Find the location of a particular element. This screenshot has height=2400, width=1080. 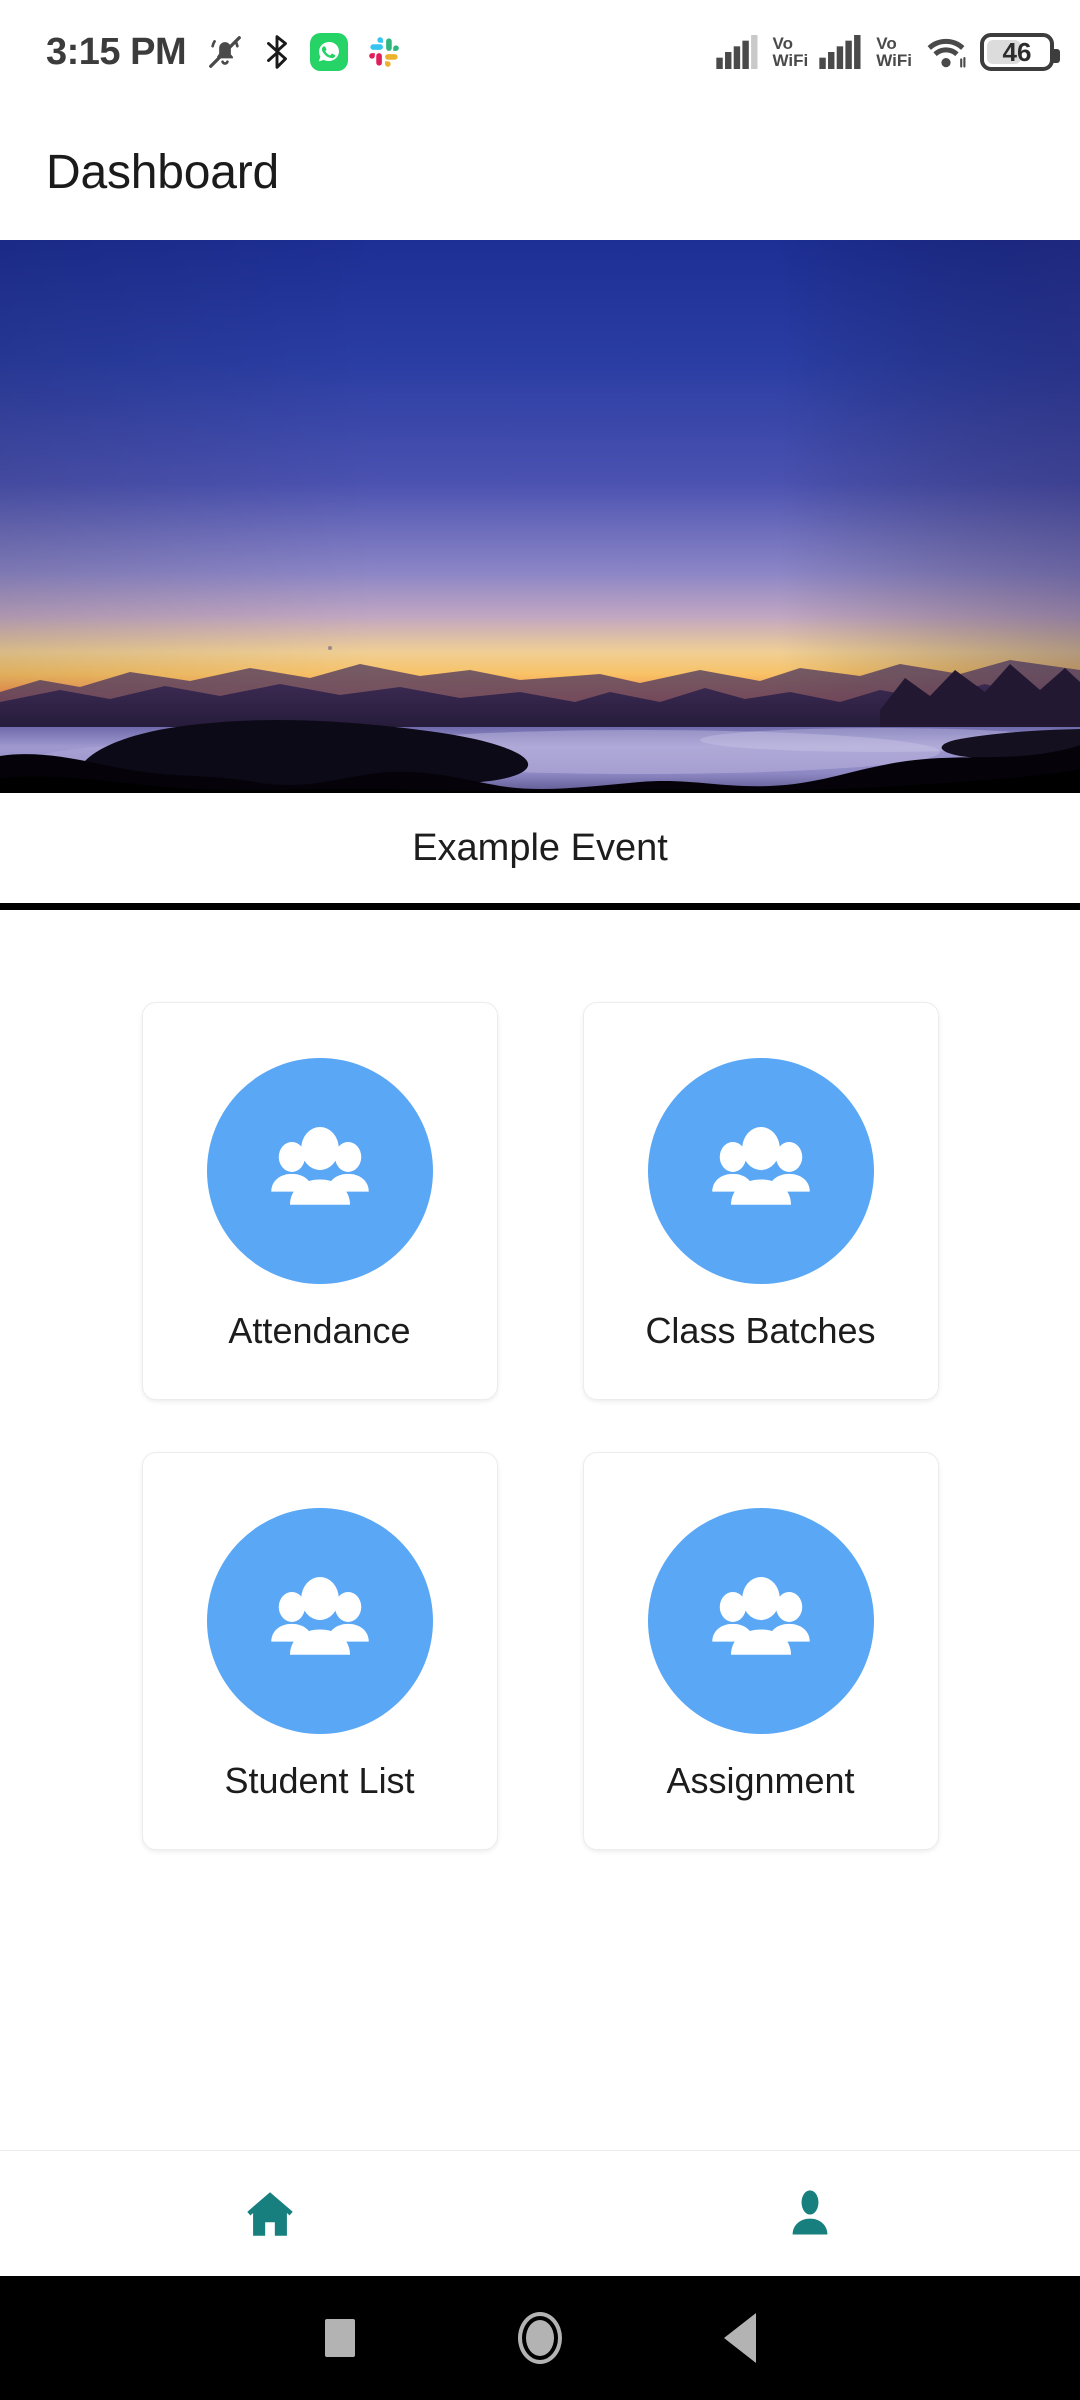

android-system-nav is located at coordinates (540, 2338).